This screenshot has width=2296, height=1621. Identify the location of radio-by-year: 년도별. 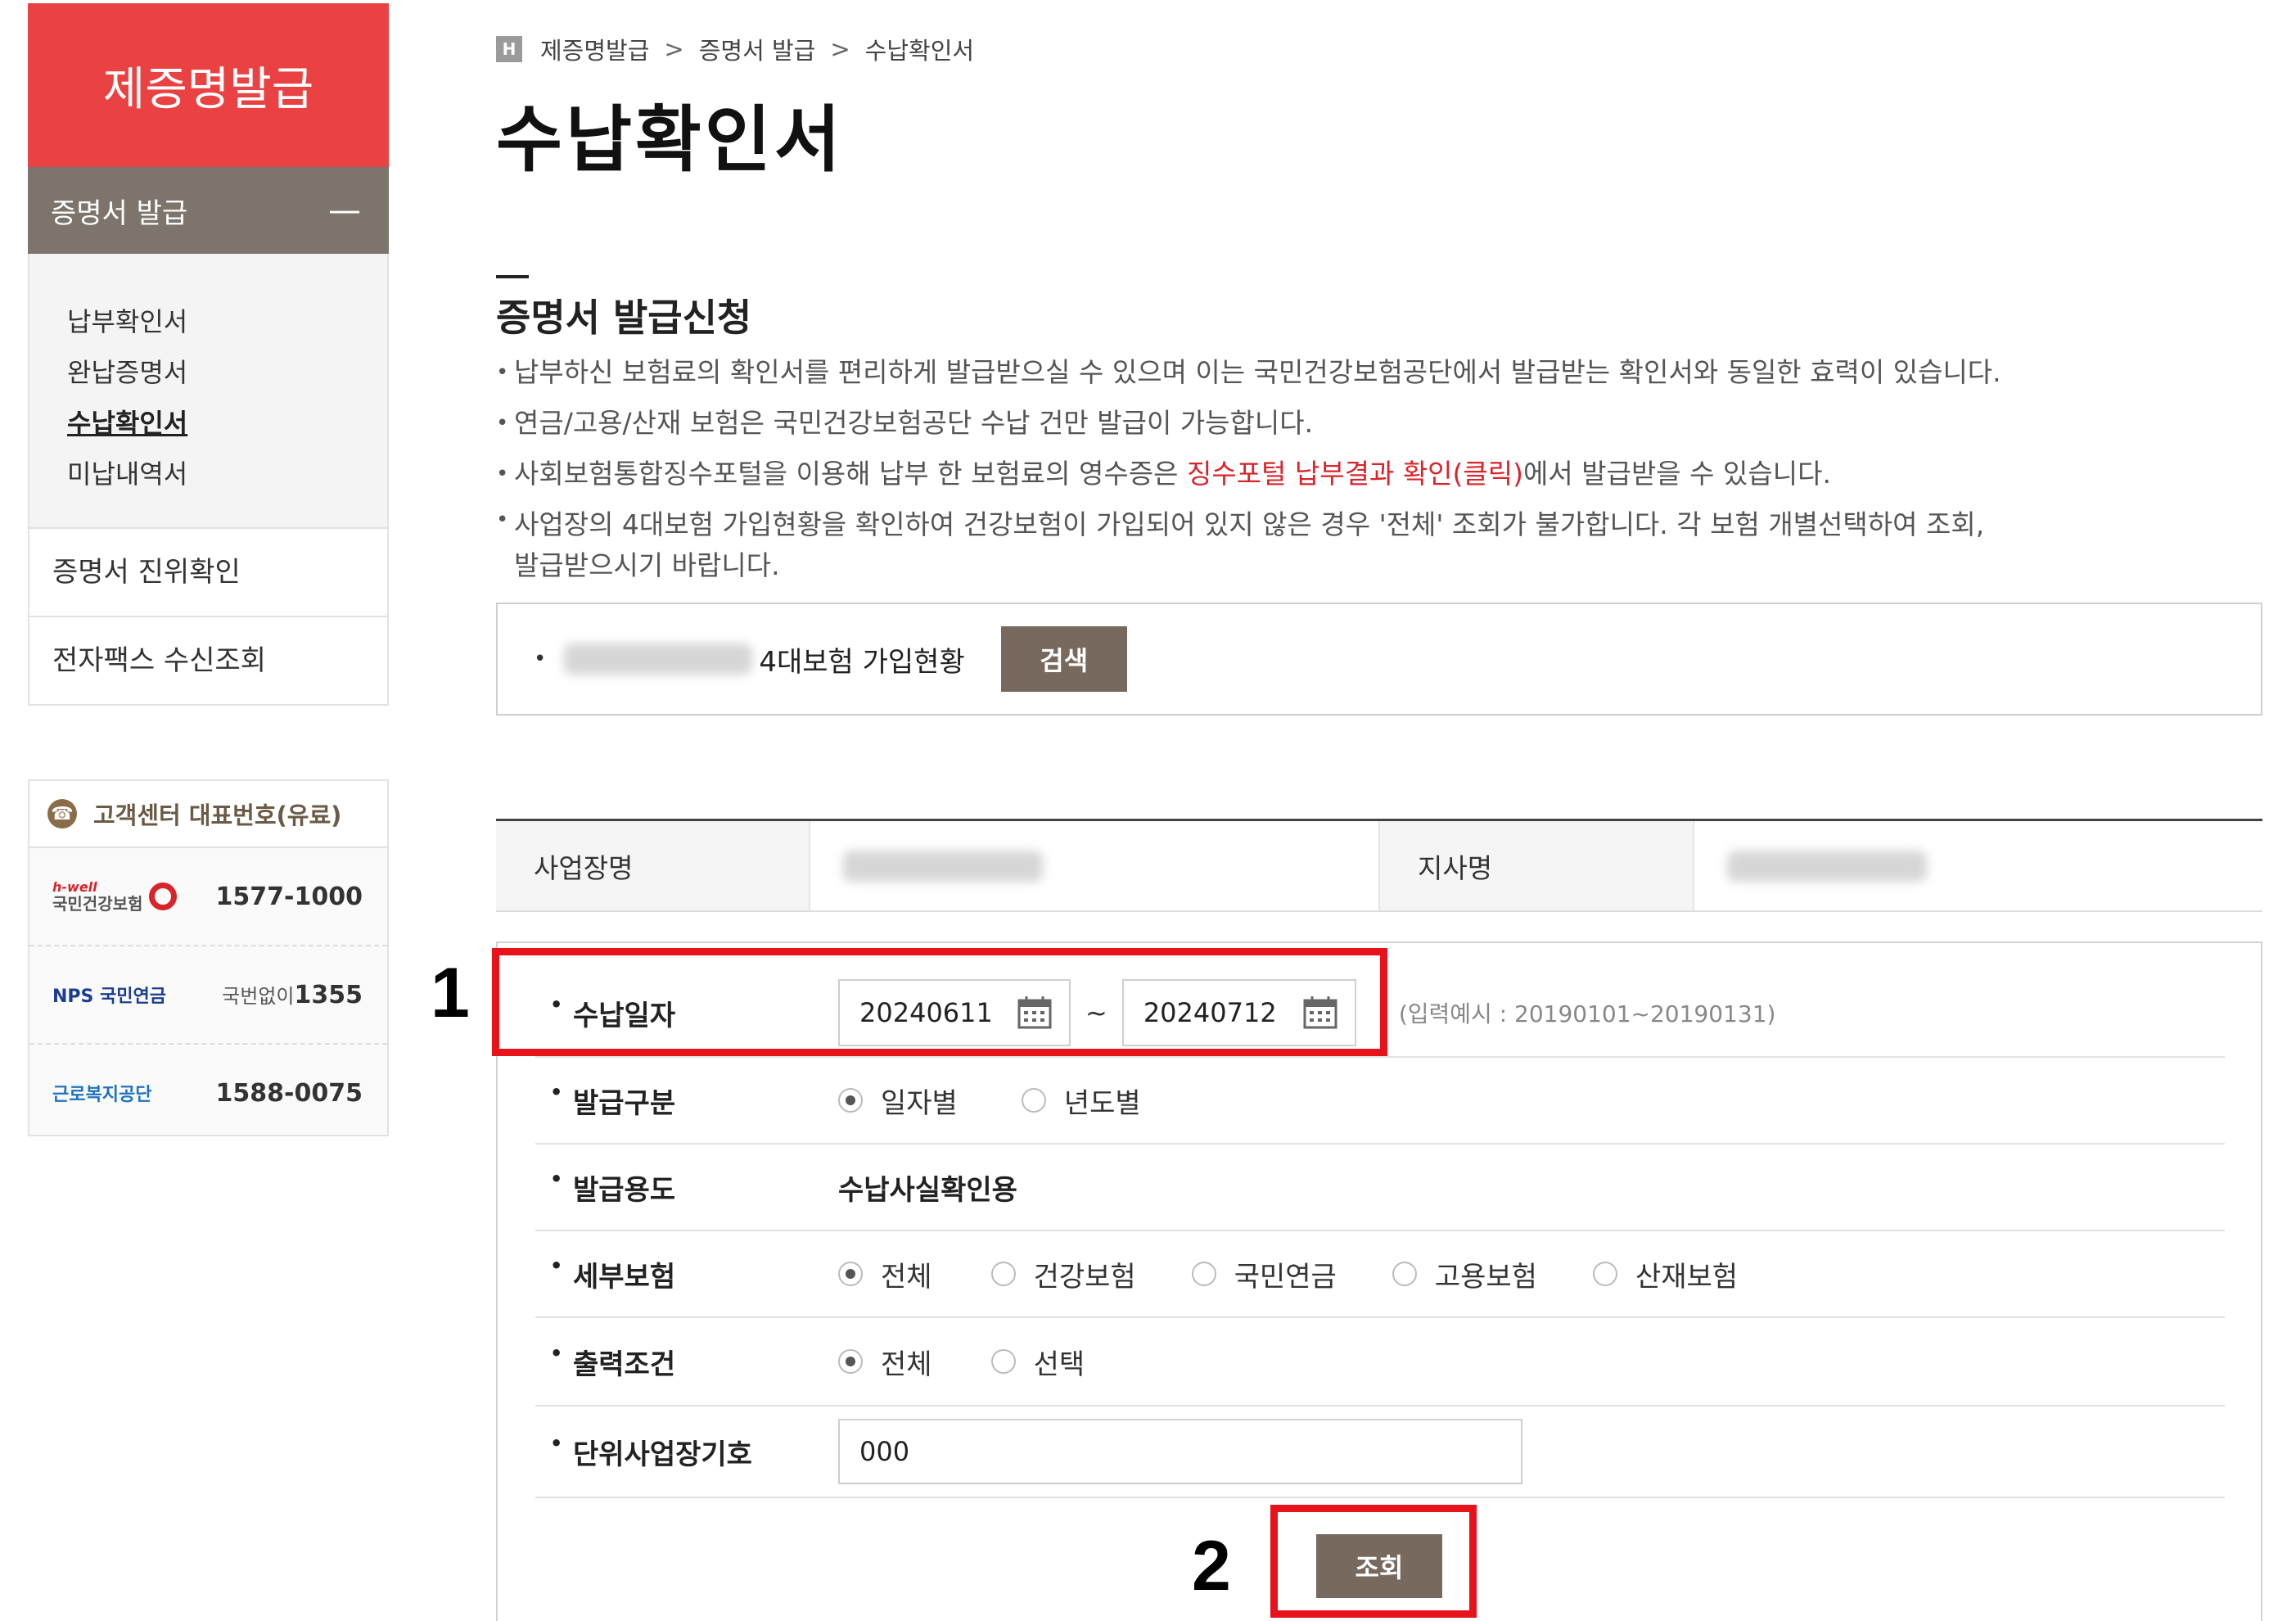
(1081, 1101).